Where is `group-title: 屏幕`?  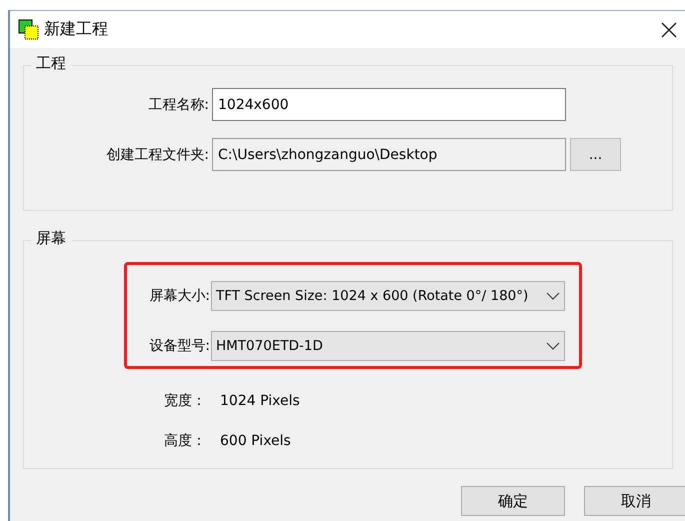
group-title: 屏幕 is located at coordinates (51, 238).